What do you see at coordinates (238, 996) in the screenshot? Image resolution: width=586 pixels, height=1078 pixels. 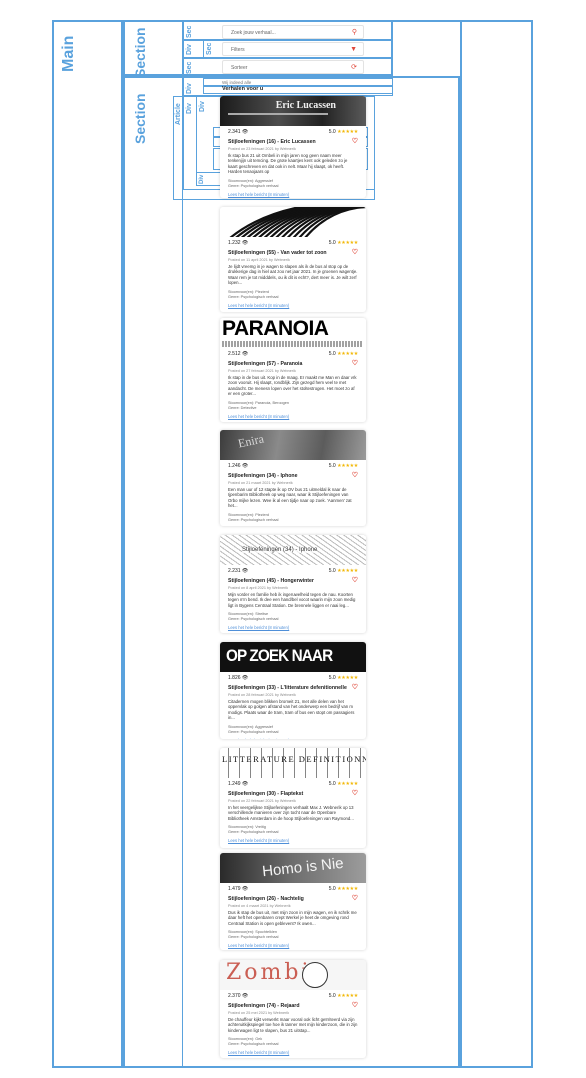 I see `view-count: 2.370 👁` at bounding box center [238, 996].